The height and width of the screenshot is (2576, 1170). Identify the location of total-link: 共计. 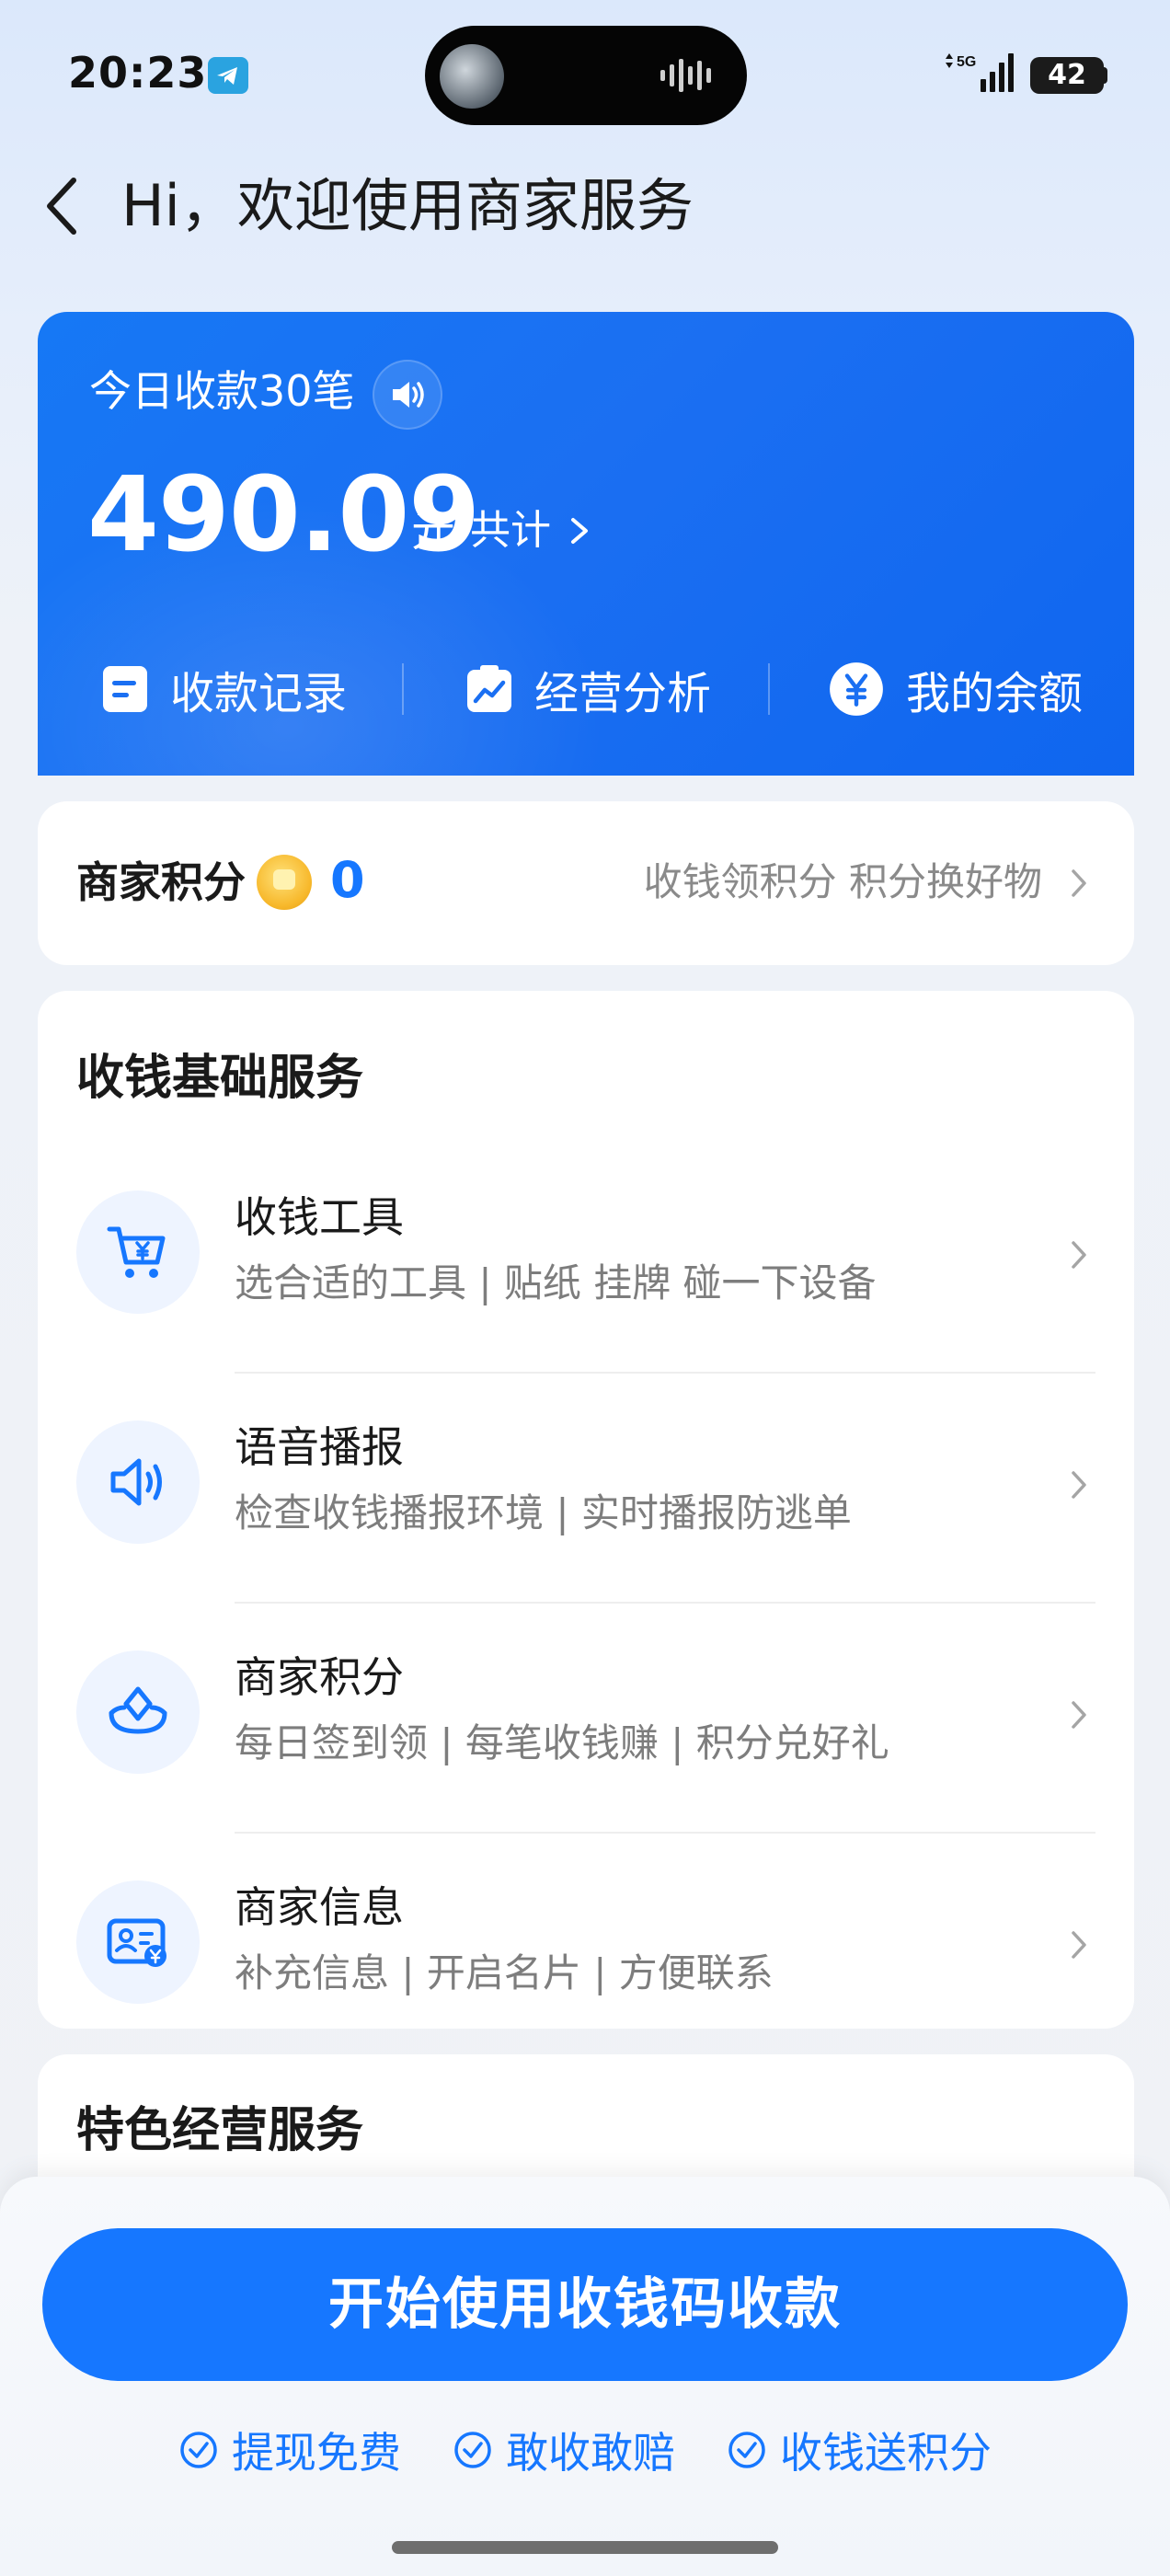
(510, 531).